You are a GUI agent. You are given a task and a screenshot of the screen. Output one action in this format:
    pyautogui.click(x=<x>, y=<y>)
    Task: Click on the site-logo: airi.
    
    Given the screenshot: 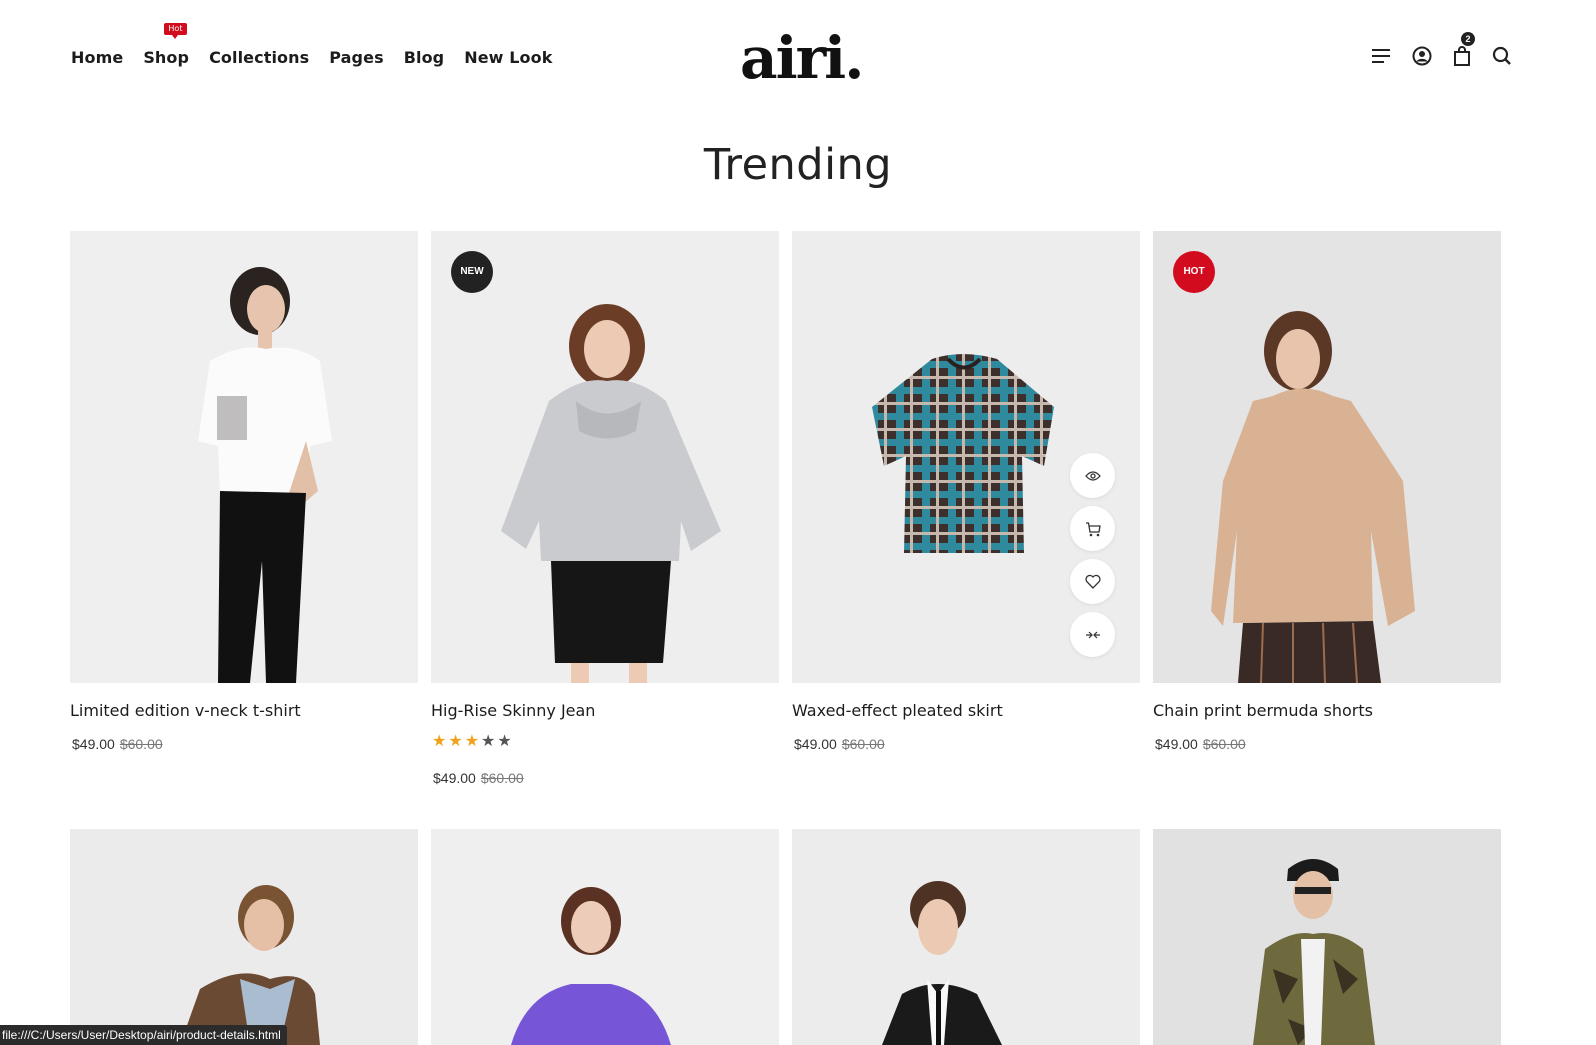 What is the action you would take?
    pyautogui.click(x=802, y=58)
    